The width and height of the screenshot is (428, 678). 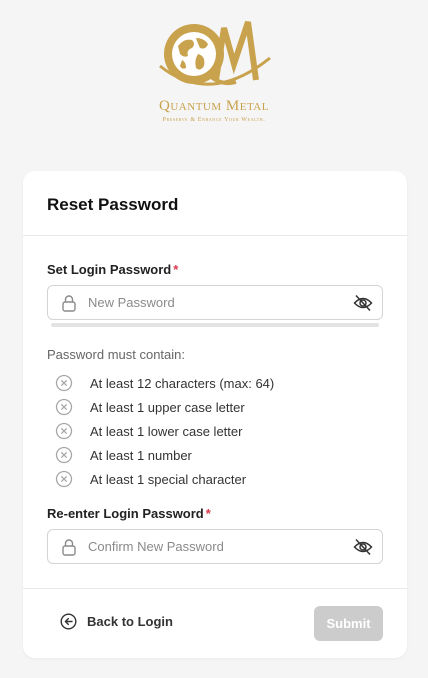 I want to click on password-rule: At least 1 upper case letter, so click(x=164, y=407).